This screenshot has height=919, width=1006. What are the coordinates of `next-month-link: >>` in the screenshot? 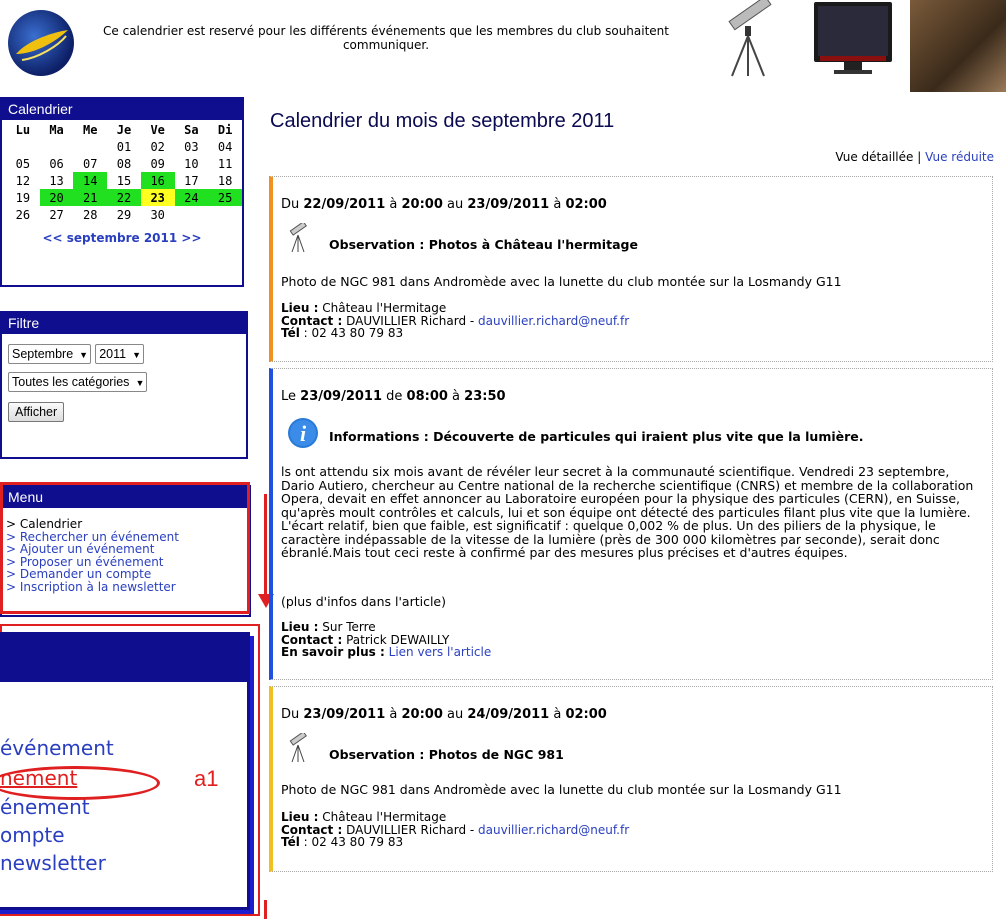 It's located at (191, 238).